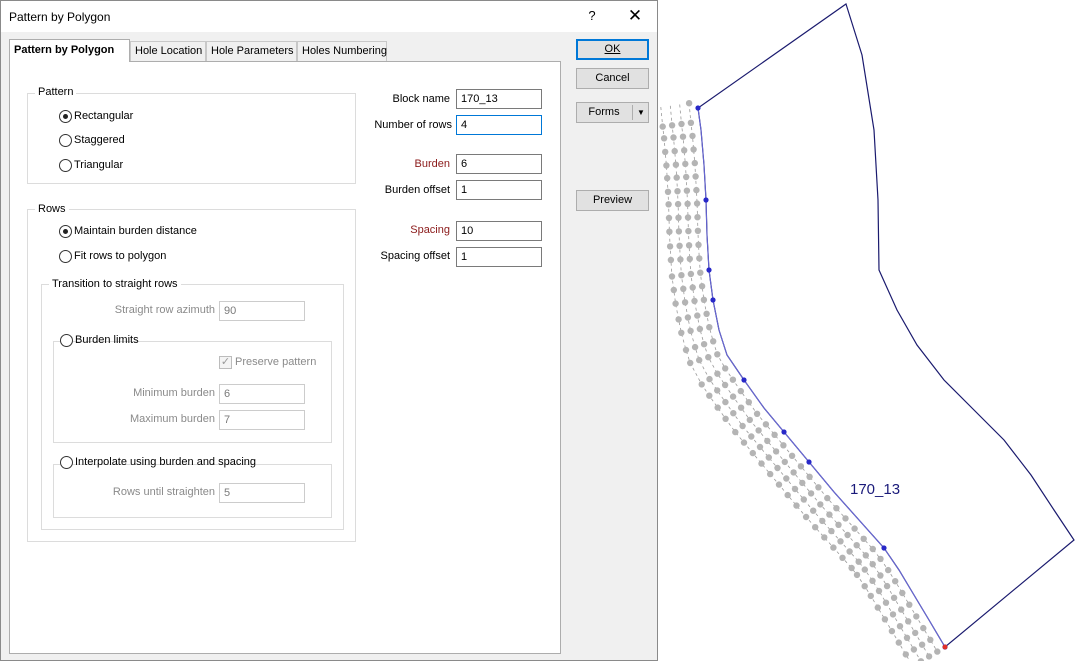 Image resolution: width=1082 pixels, height=664 pixels. Describe the element at coordinates (499, 257) in the screenshot. I see `spacing-offset-input: 1` at that location.